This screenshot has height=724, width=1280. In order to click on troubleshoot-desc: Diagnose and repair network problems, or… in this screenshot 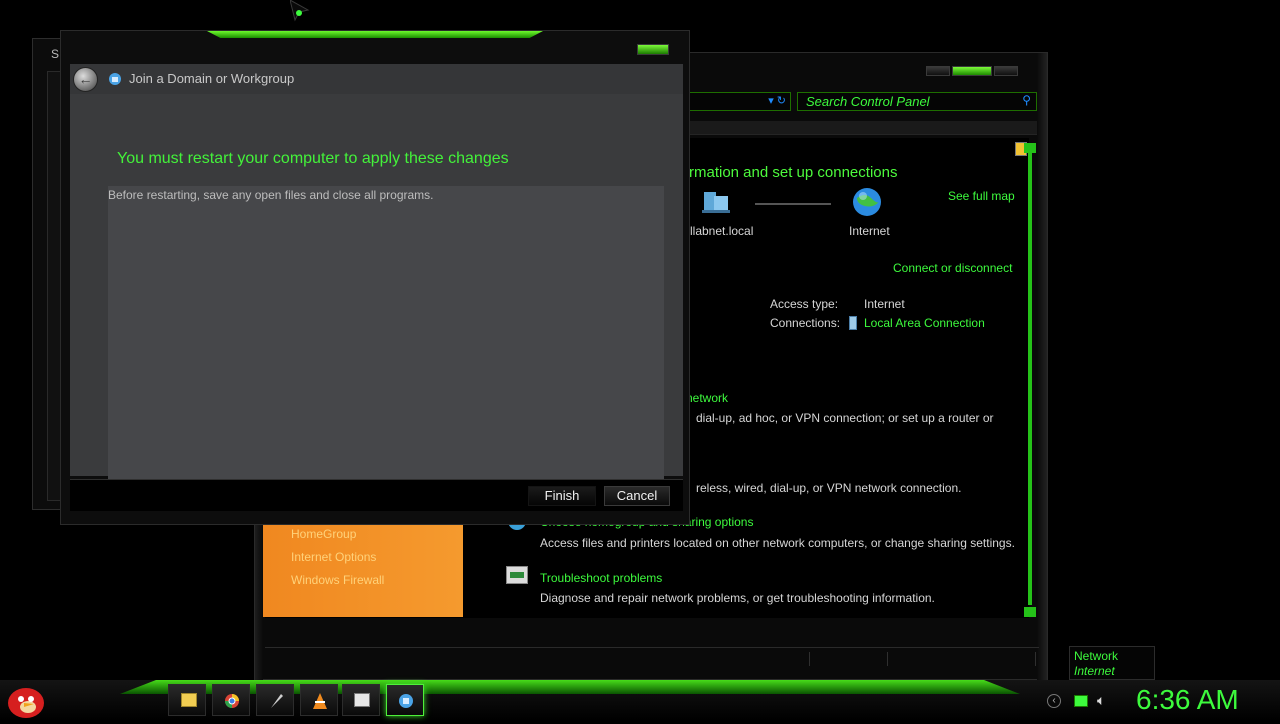, I will do `click(737, 598)`.